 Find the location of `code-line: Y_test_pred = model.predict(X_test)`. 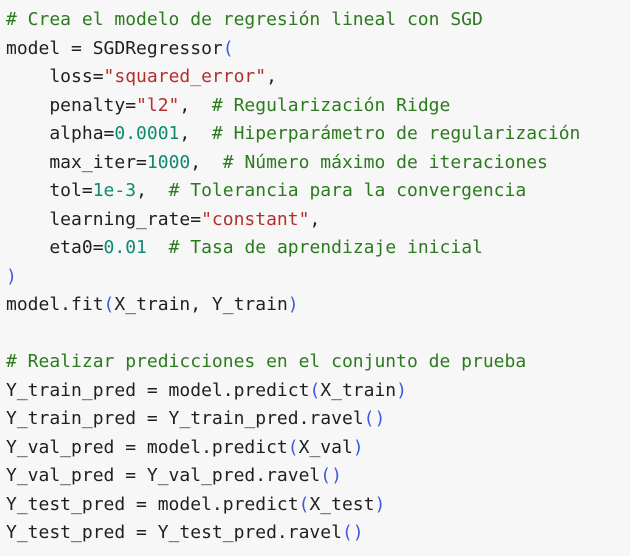

code-line: Y_test_pred = model.predict(X_test) is located at coordinates (318, 505).